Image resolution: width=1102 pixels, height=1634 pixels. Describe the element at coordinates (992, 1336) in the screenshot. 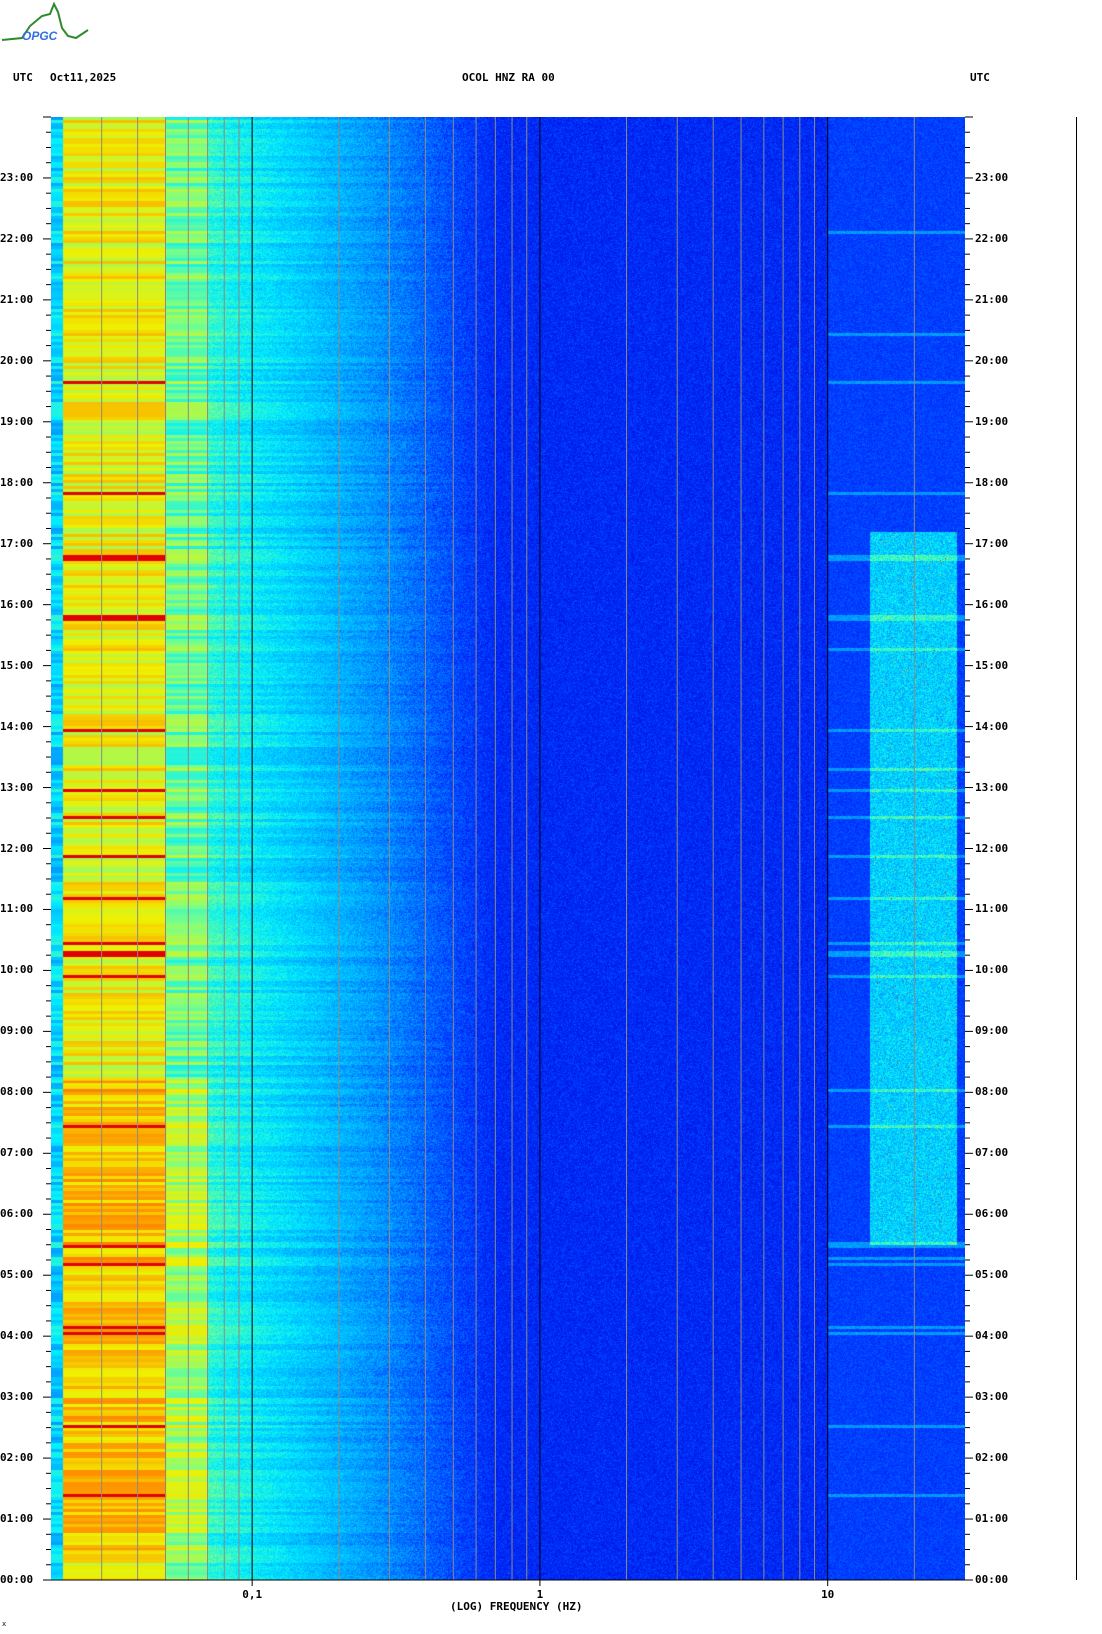

I see `y-tick-label-right: 04:00` at that location.